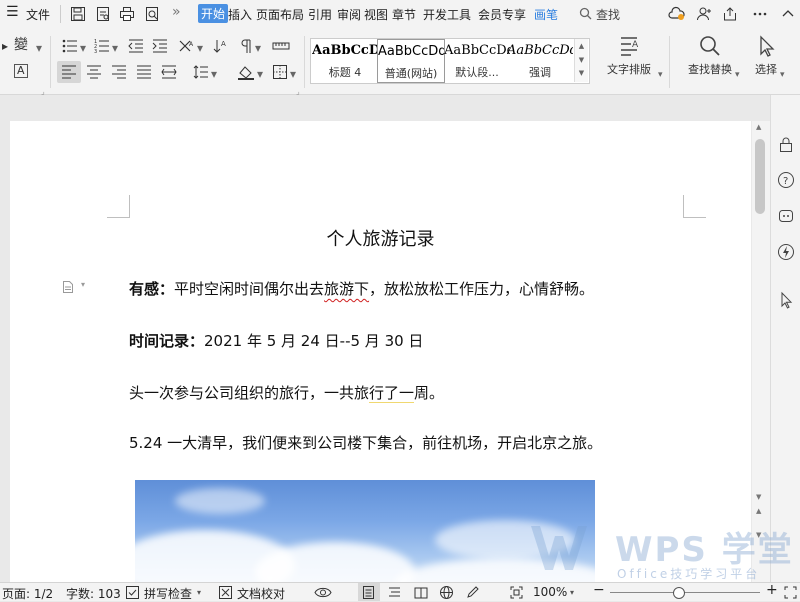 The width and height of the screenshot is (800, 602). What do you see at coordinates (761, 351) in the screenshot?
I see `vertical-scrollbar: ▲ ▼ ▲ ▼` at bounding box center [761, 351].